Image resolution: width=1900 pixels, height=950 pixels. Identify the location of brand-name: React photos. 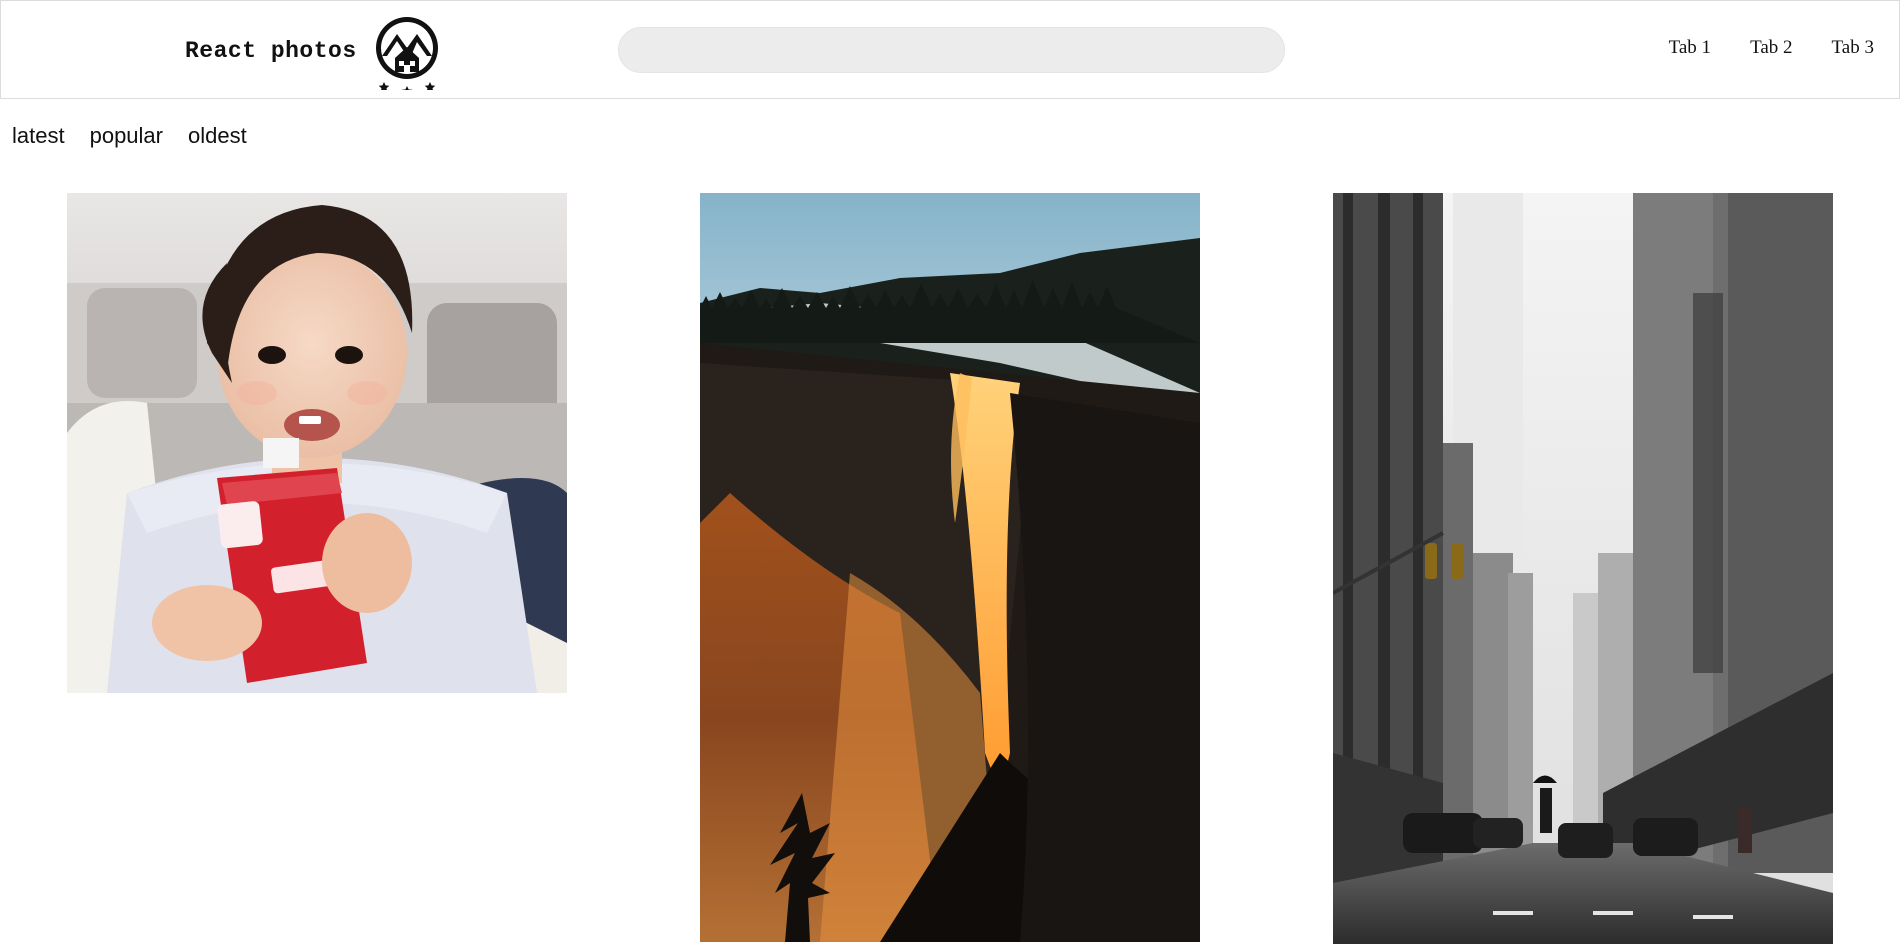
(271, 51).